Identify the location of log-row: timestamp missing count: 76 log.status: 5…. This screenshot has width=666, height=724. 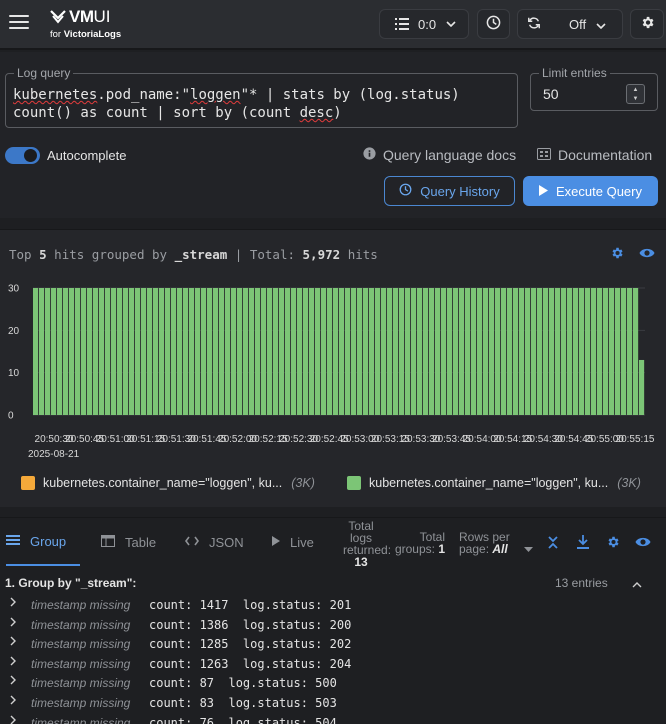
(333, 718).